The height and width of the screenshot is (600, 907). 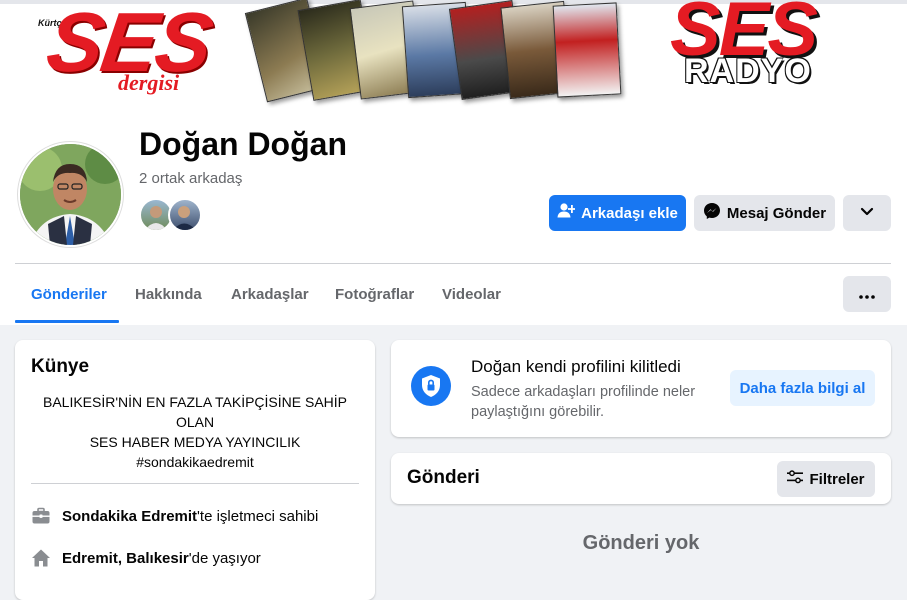 I want to click on intro-home-place: Edremit, Balıkesir, so click(x=125, y=558).